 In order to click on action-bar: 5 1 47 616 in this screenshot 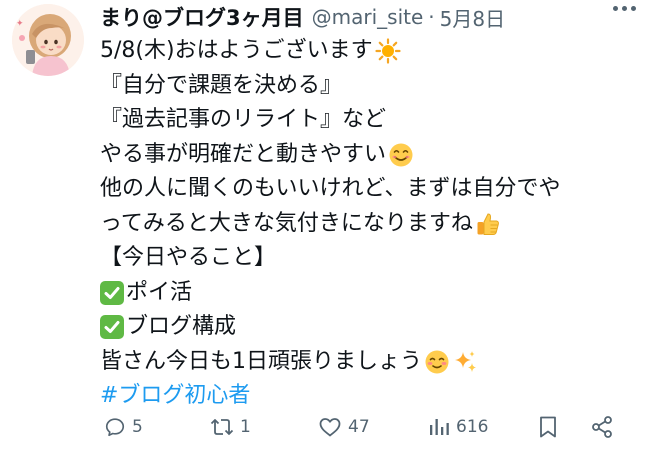, I will do `click(365, 427)`.